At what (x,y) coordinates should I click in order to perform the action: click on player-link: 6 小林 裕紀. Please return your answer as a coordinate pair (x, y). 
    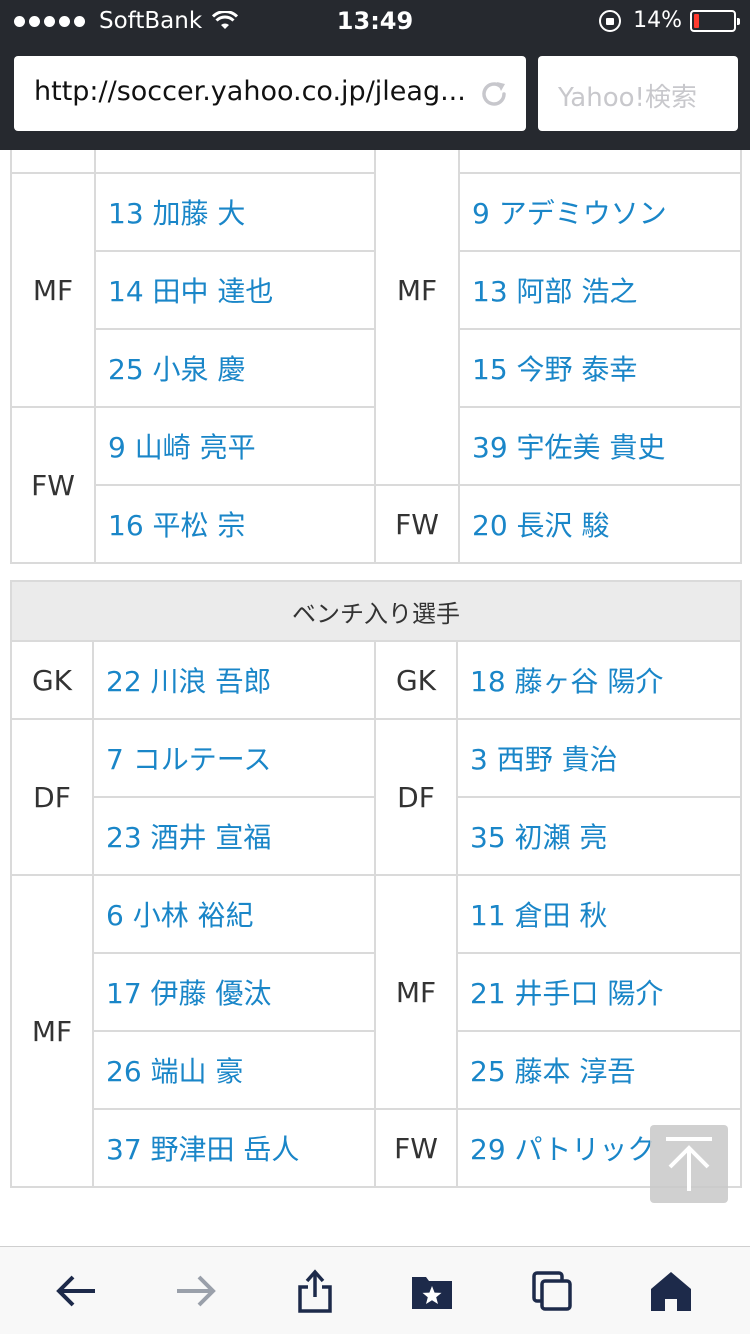
    Looking at the image, I should click on (234, 914).